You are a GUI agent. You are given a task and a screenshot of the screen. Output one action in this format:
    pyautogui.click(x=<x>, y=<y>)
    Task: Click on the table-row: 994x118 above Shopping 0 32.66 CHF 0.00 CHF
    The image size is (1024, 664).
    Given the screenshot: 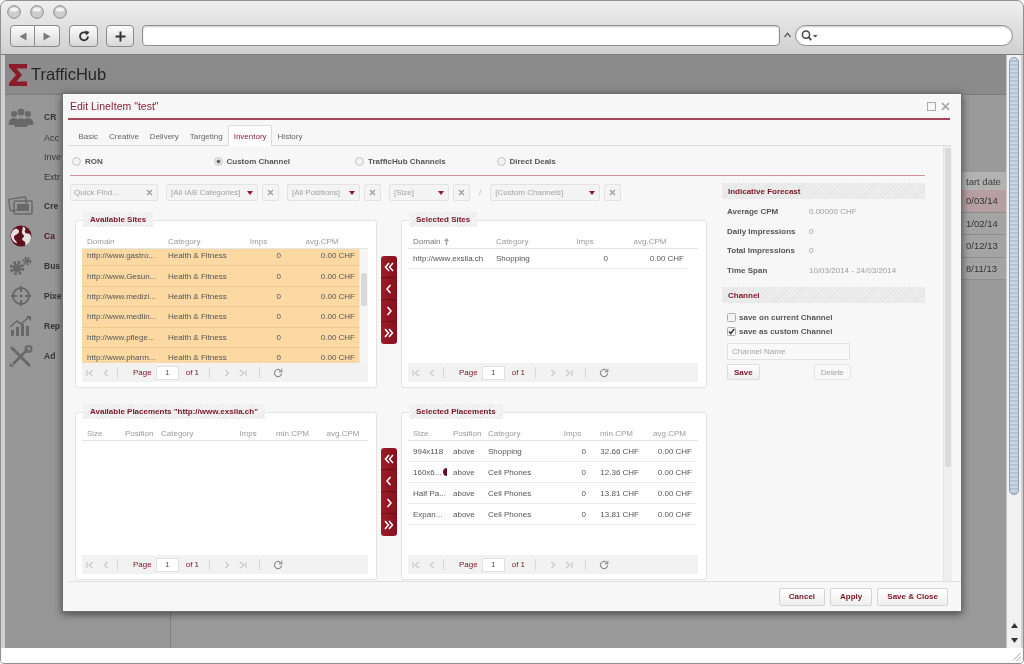 What is the action you would take?
    pyautogui.click(x=552, y=451)
    